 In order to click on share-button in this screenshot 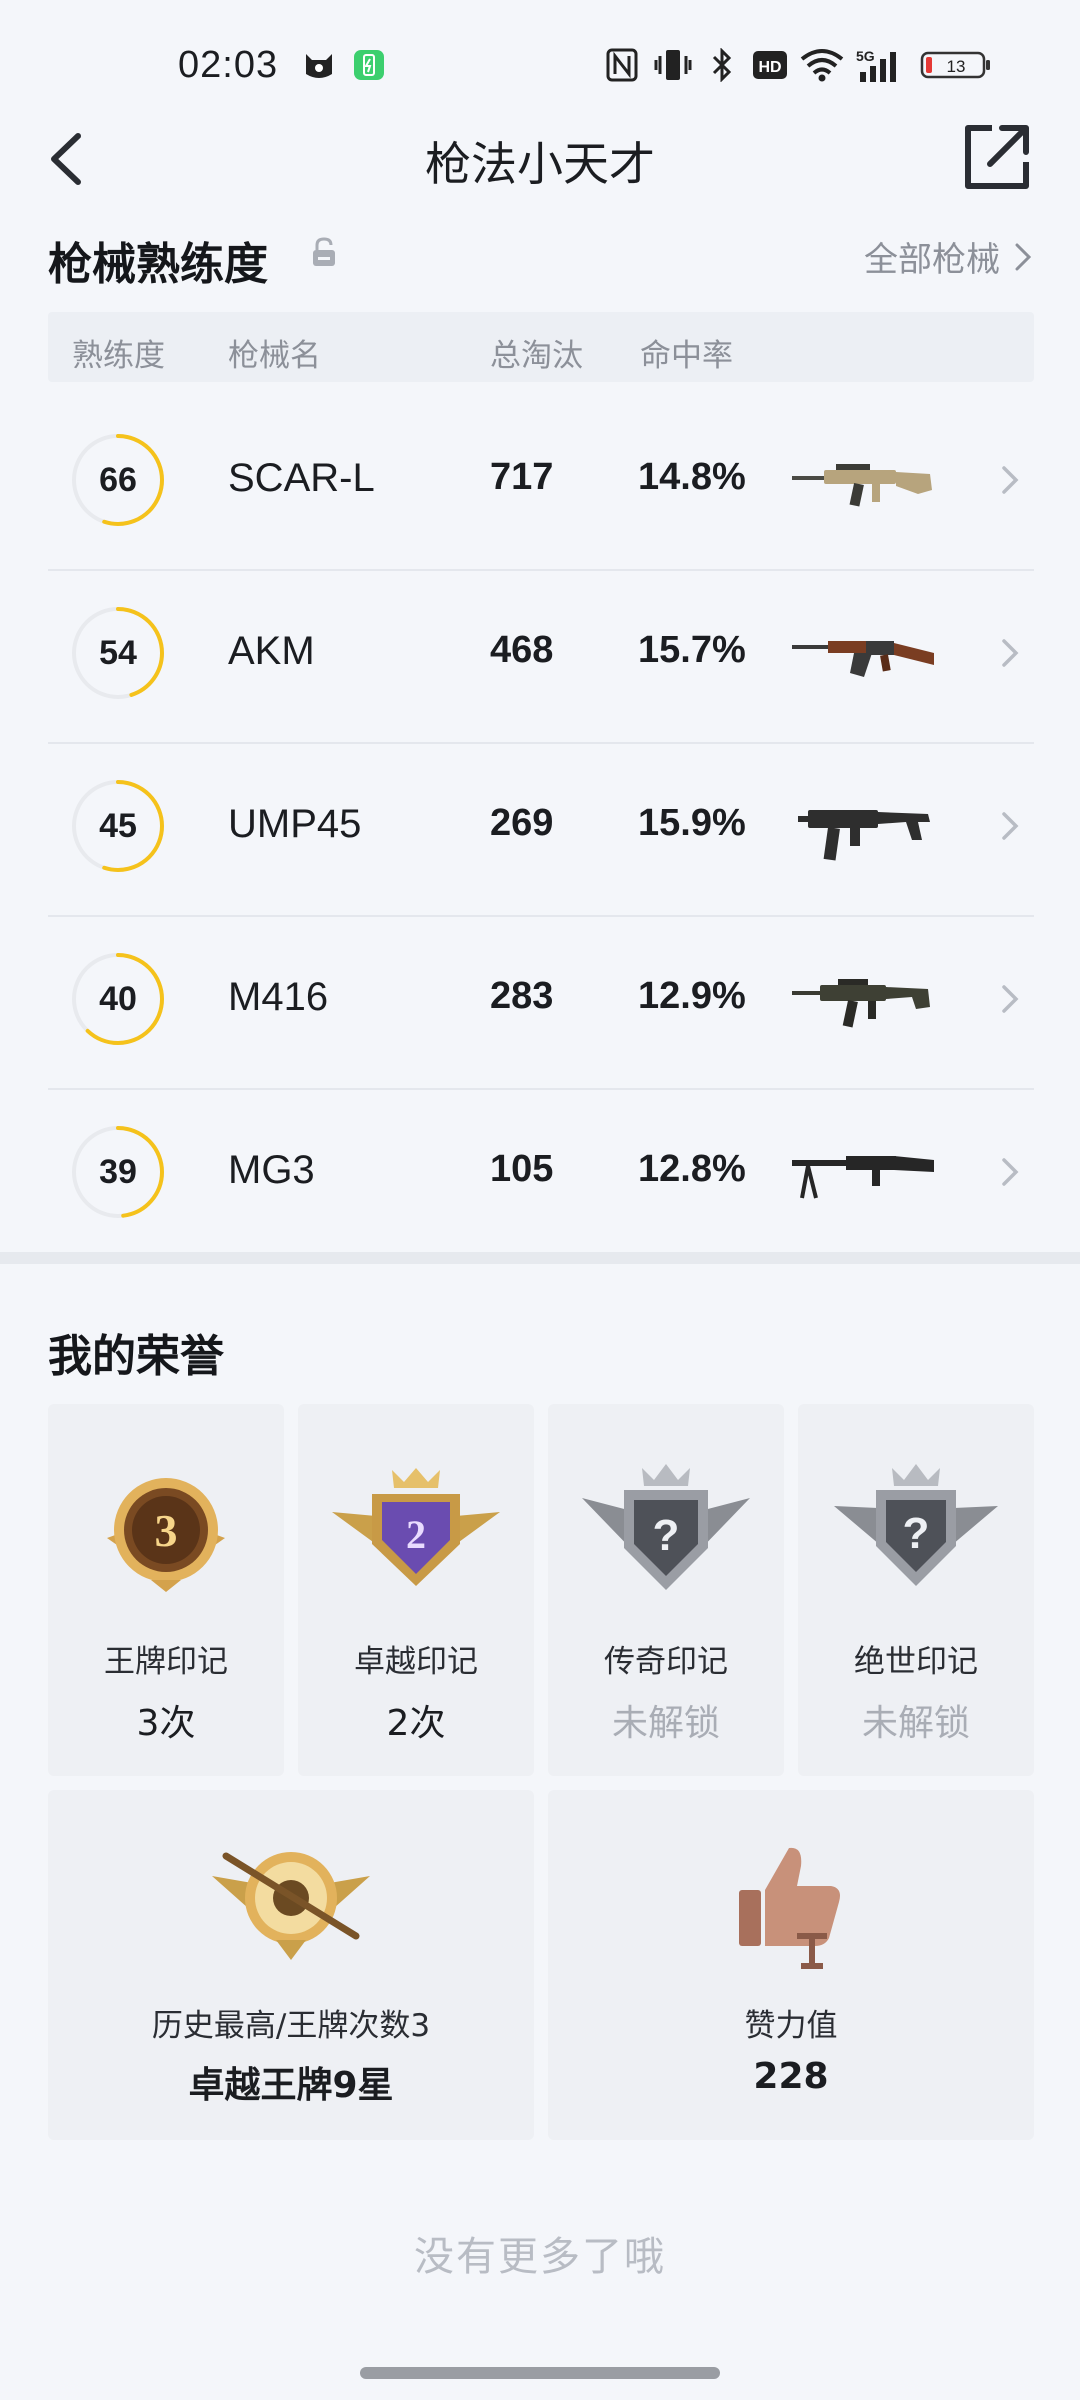, I will do `click(997, 157)`.